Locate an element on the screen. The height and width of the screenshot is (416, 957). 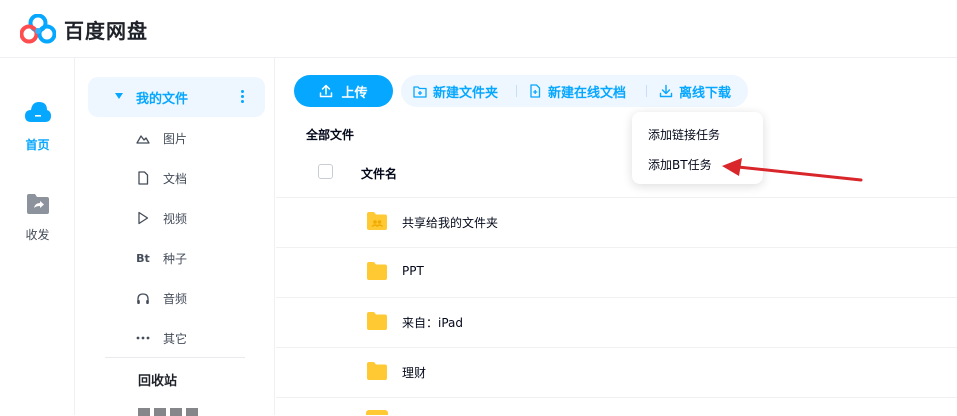
offline-download-button: 离线下载 is located at coordinates (695, 91).